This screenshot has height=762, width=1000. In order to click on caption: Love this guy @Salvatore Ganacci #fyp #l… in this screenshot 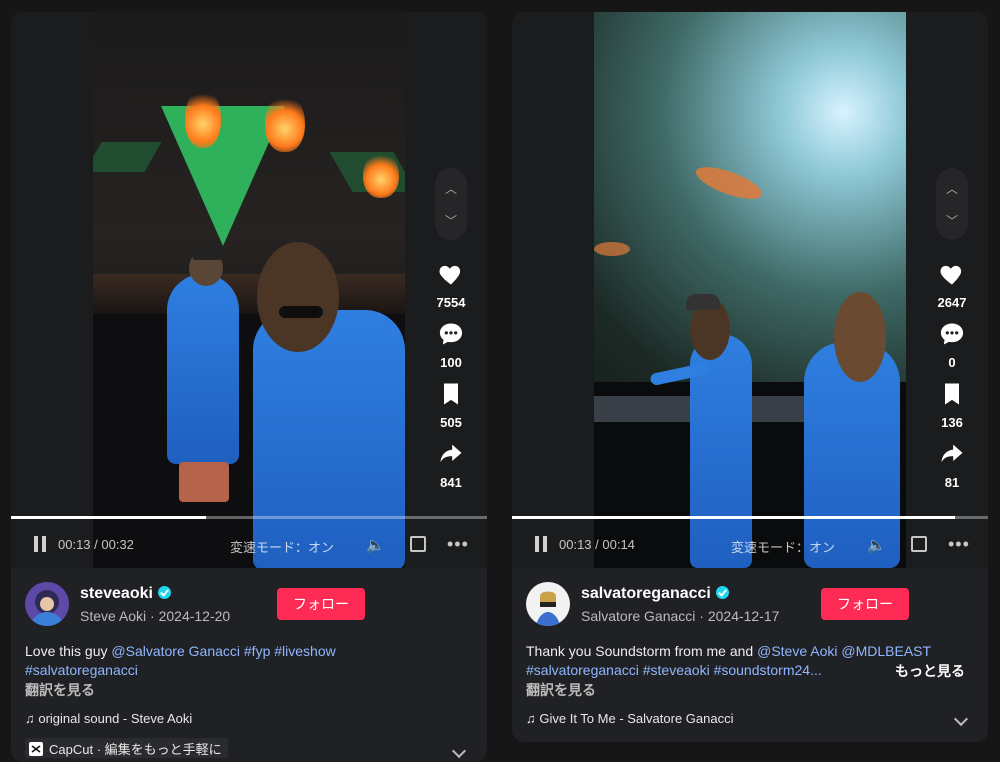, I will do `click(245, 661)`.